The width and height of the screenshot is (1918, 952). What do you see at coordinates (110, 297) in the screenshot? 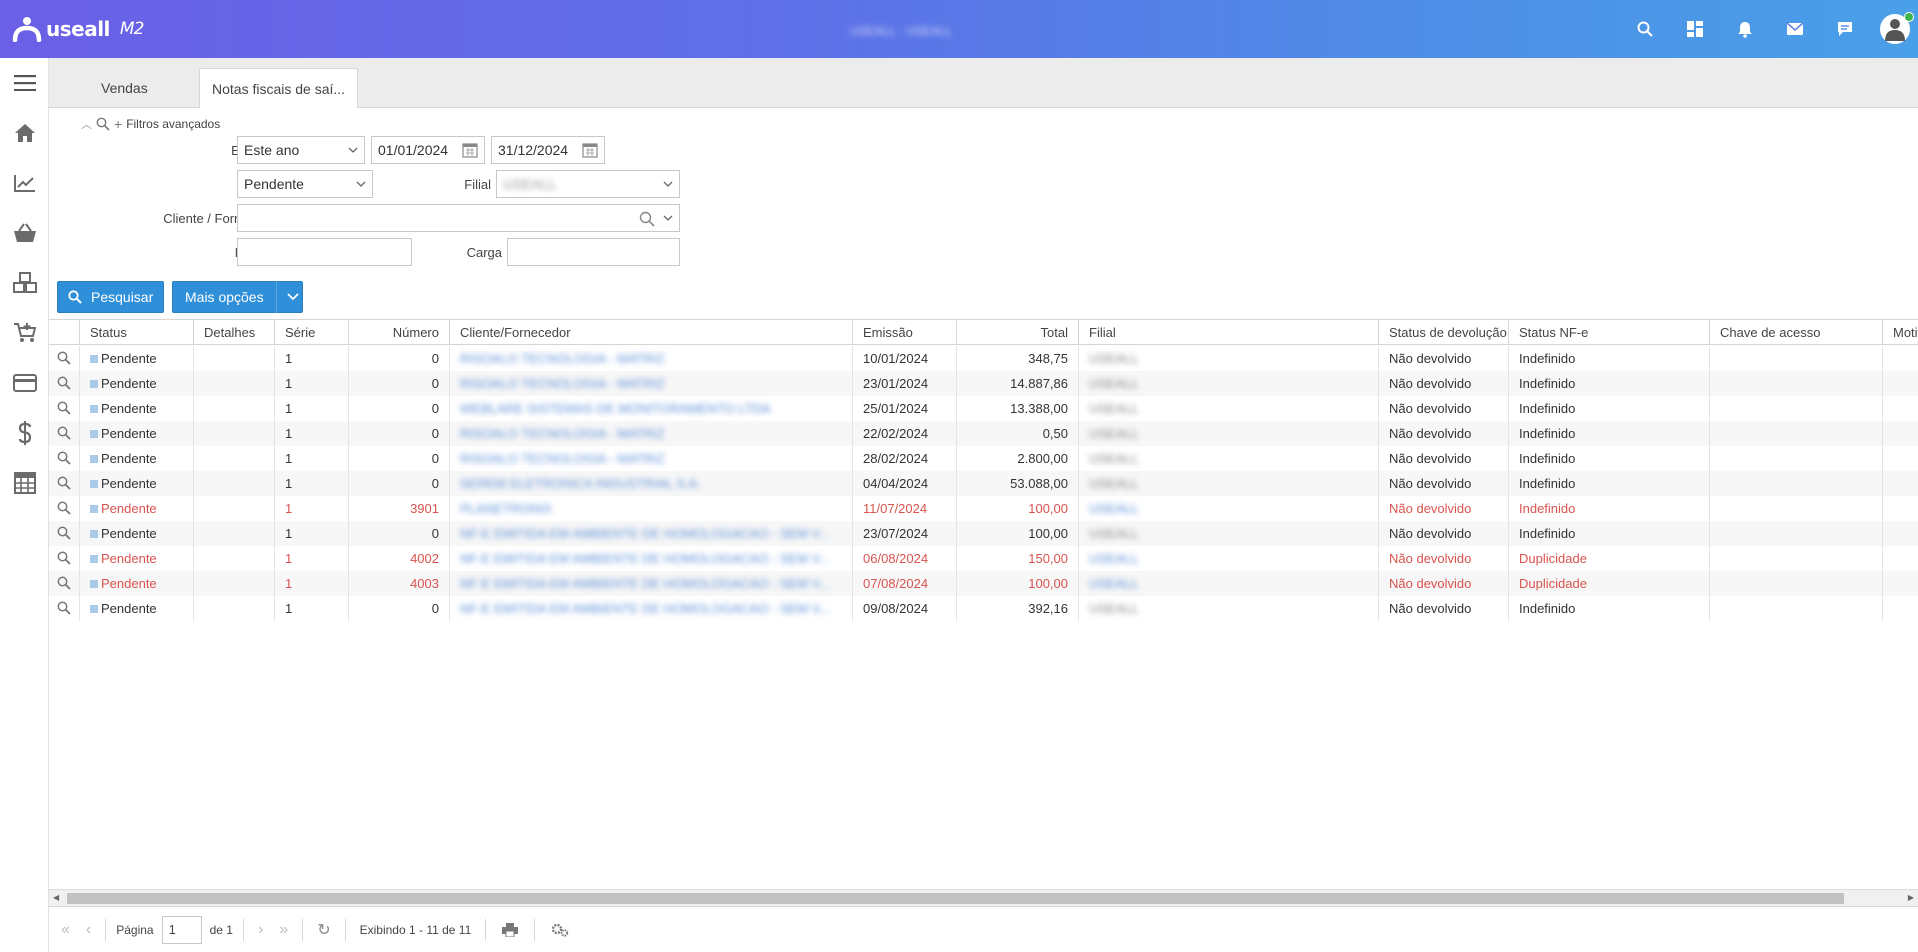
I see `search-button: Pesquisar` at bounding box center [110, 297].